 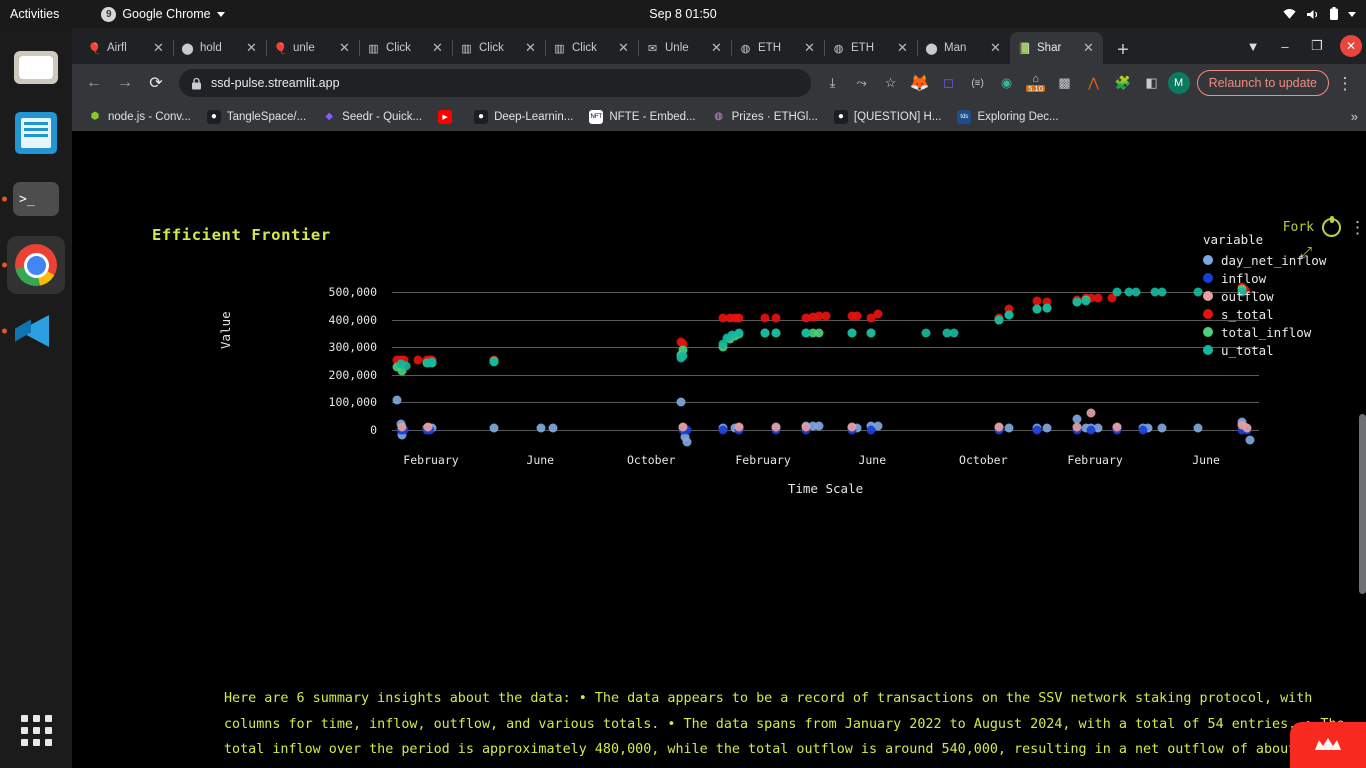 What do you see at coordinates (1123, 83) in the screenshot?
I see `extensions-puzzle-icon: 🧩` at bounding box center [1123, 83].